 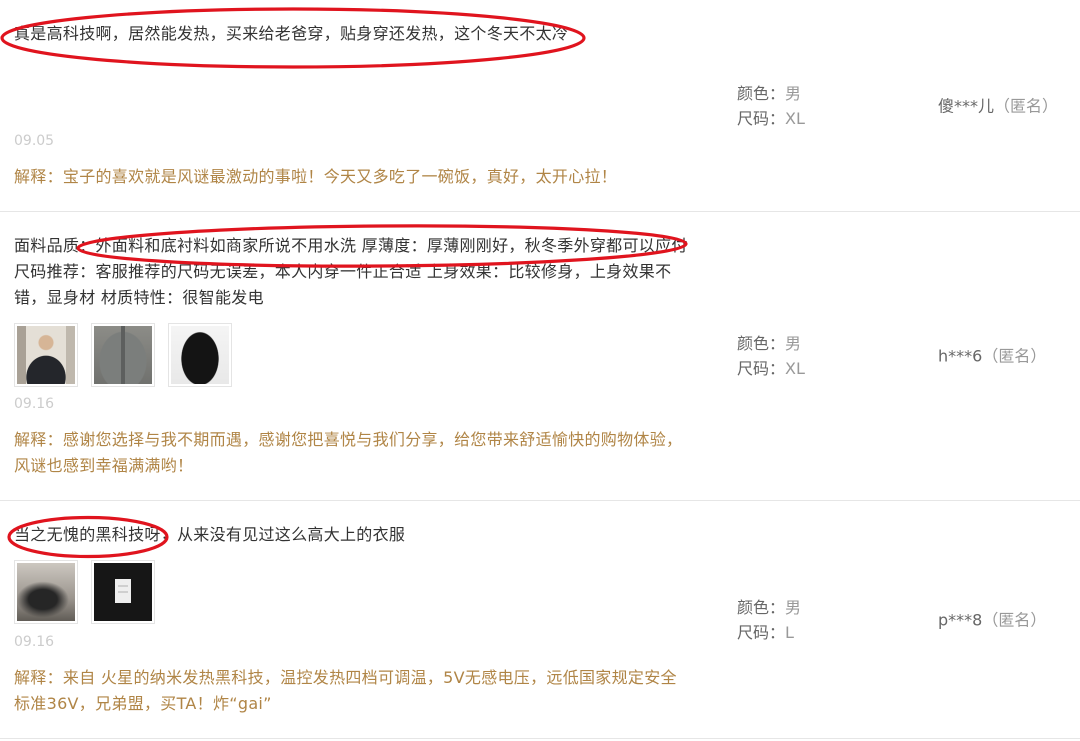 I want to click on seller-reply: 解释：宝子的喜欢就是风谜最激动的事啦！今天又多吃了一碗饭，真好，太开心拉！, so click(x=316, y=176).